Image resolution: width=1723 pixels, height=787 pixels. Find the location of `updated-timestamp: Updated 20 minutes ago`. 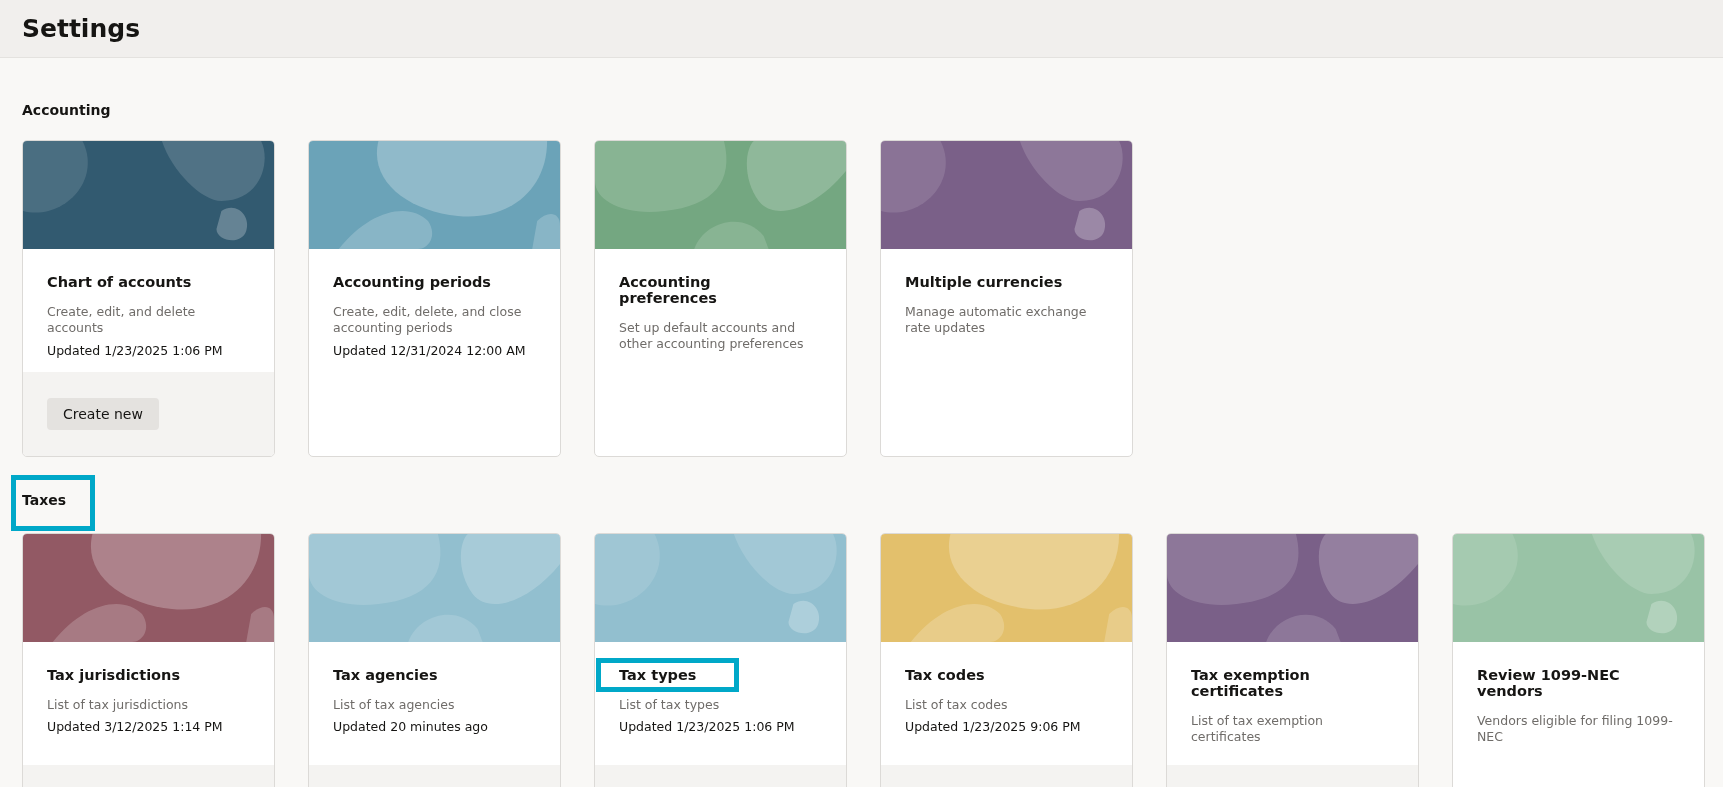

updated-timestamp: Updated 20 minutes ago is located at coordinates (411, 726).